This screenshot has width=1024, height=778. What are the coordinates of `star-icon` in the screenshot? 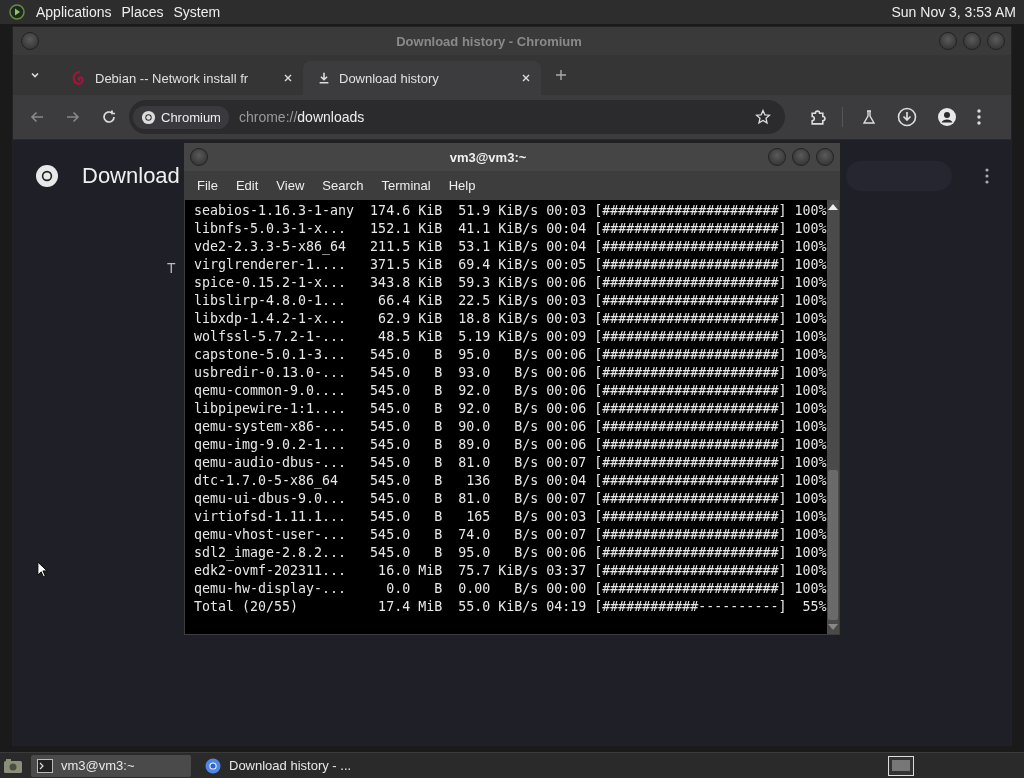 It's located at (763, 117).